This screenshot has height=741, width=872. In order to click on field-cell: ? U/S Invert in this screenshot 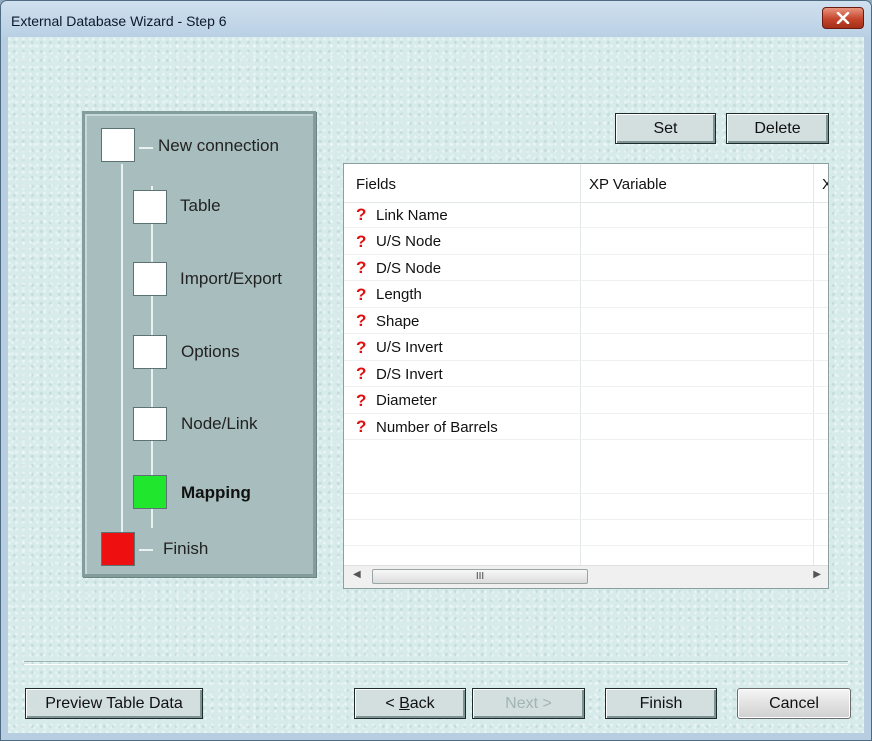, I will do `click(399, 348)`.